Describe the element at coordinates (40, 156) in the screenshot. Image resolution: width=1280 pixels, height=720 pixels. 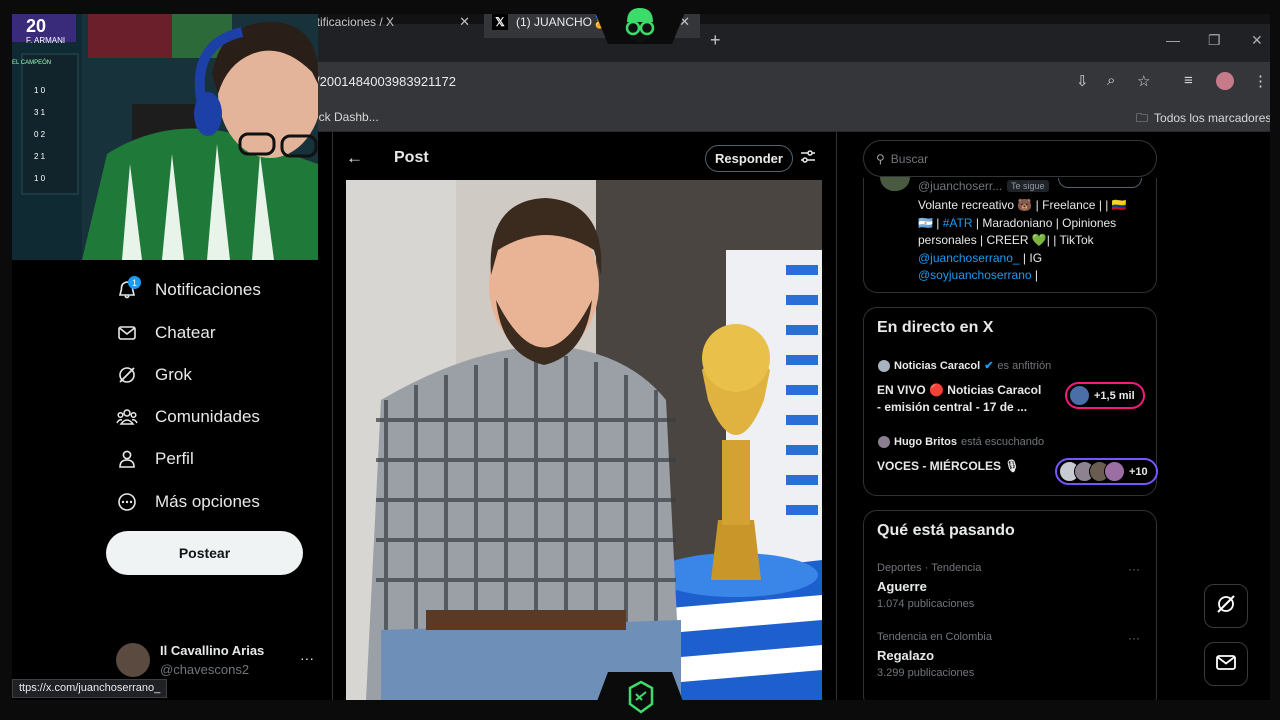
I see `score-row: 2 1` at that location.